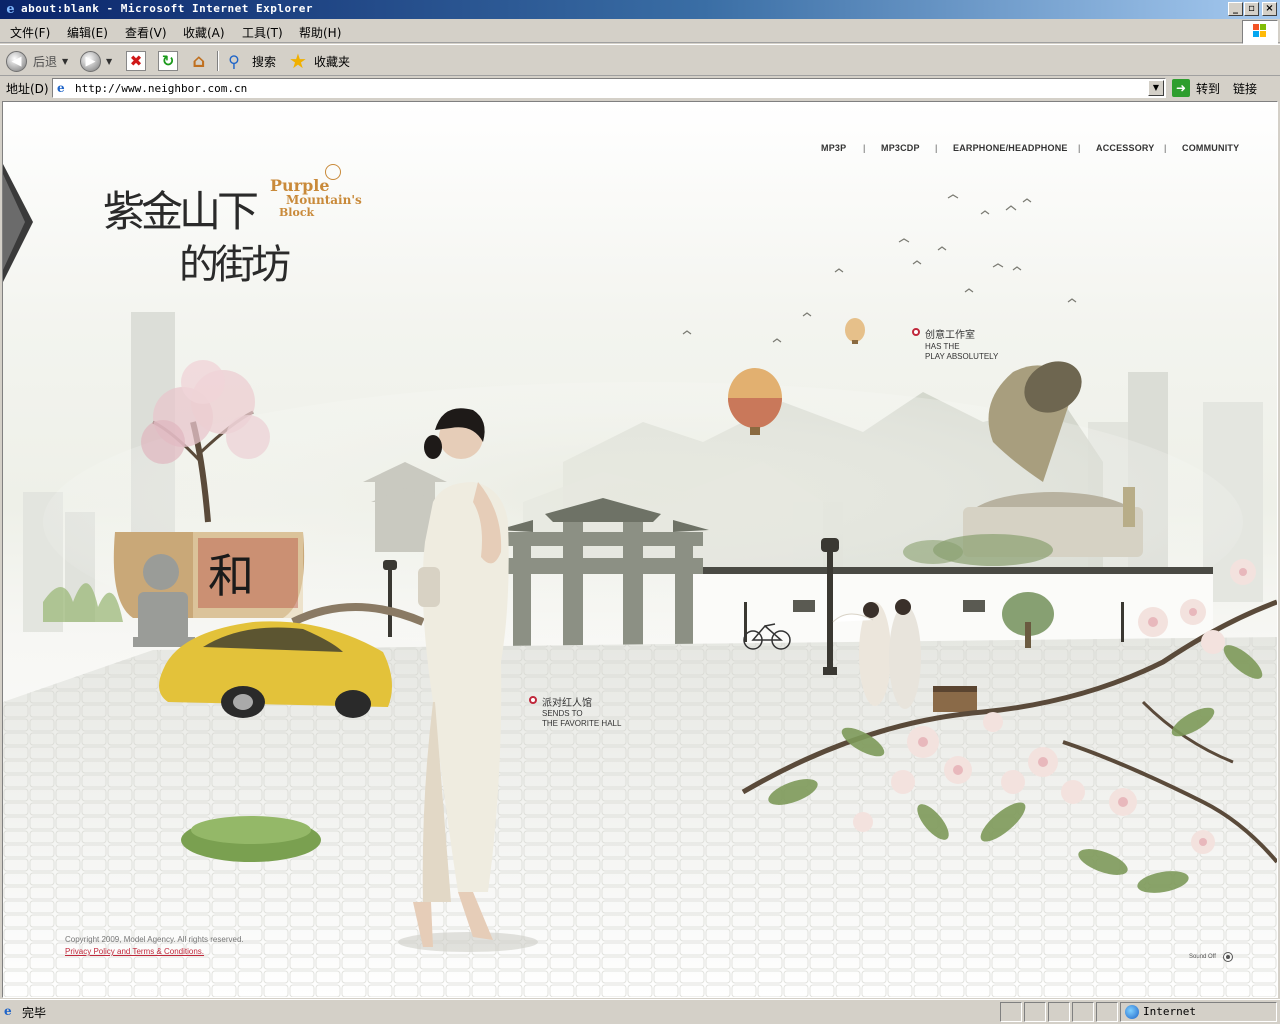 This screenshot has height=1024, width=1280. Describe the element at coordinates (146, 32) in the screenshot. I see `menu-view: 查看(V)` at that location.